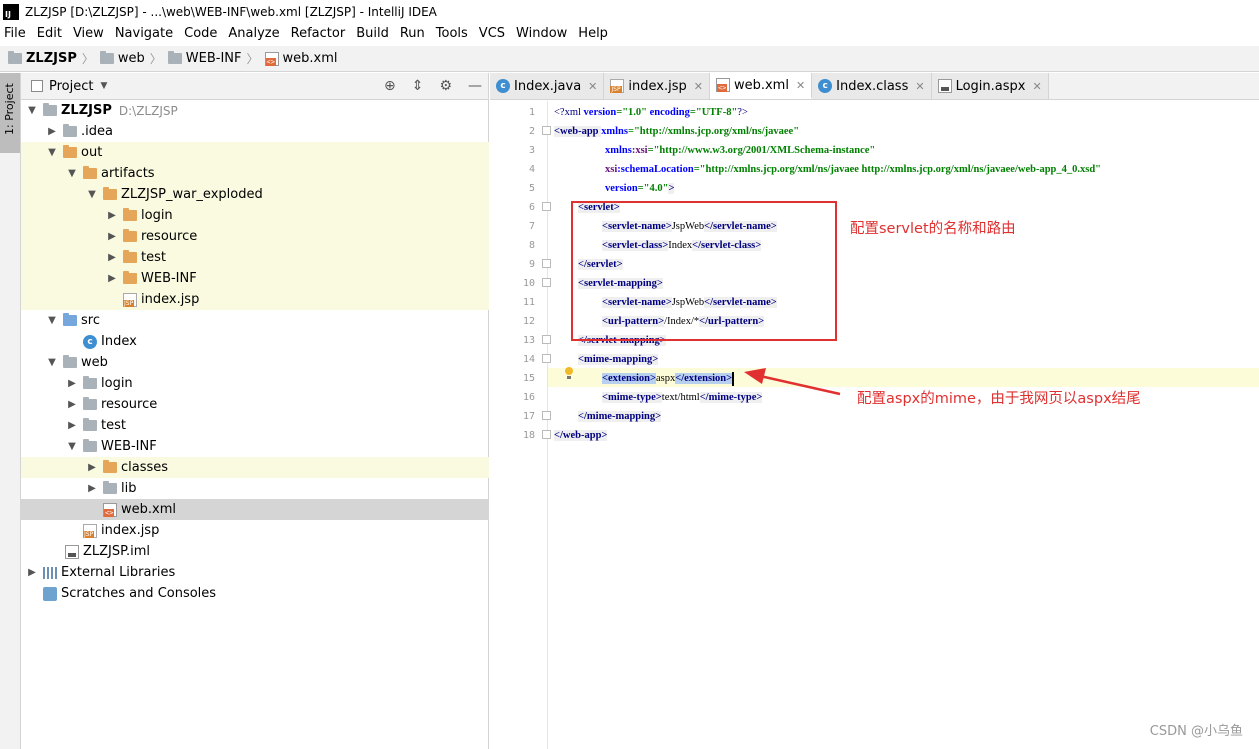 The width and height of the screenshot is (1259, 749). I want to click on tree-item-iml: ZLZJSP.iml, so click(255, 551).